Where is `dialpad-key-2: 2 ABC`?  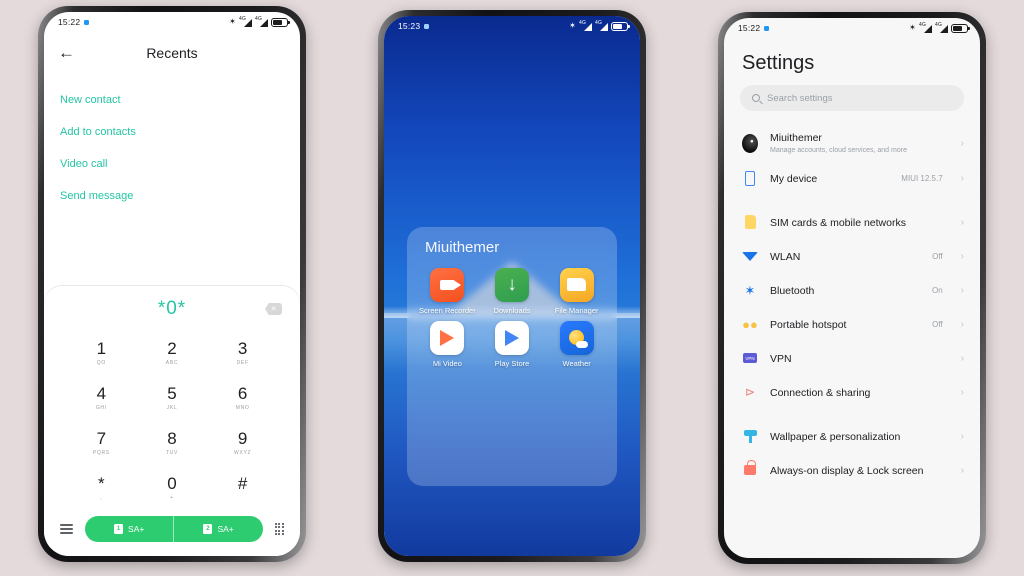
dialpad-key-2: 2 ABC is located at coordinates (172, 352).